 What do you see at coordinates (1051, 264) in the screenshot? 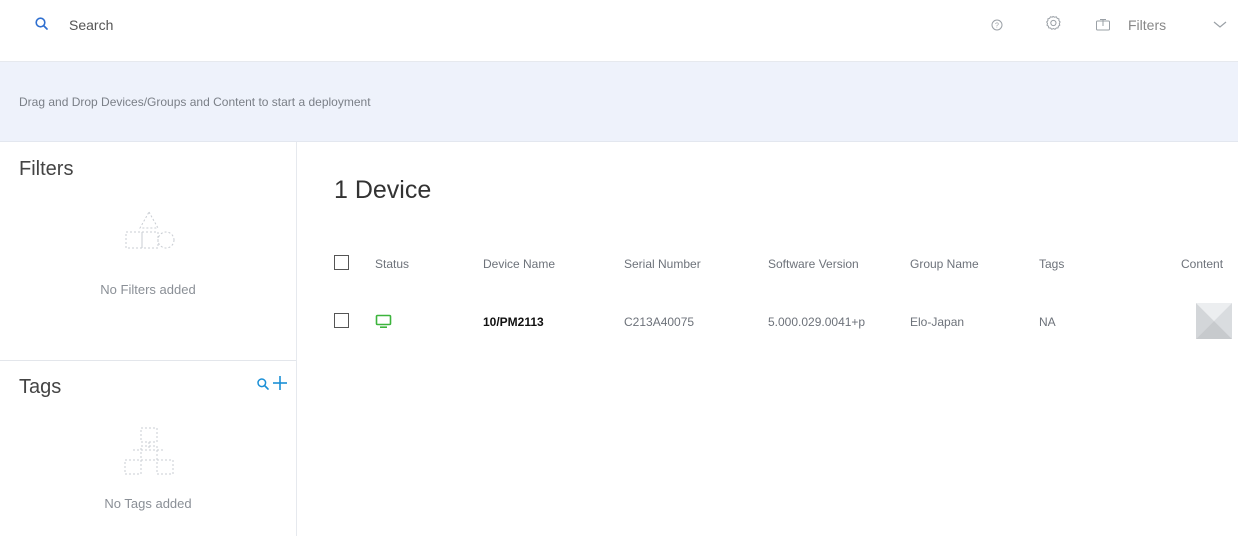
I see `column-header-tags: Tags` at bounding box center [1051, 264].